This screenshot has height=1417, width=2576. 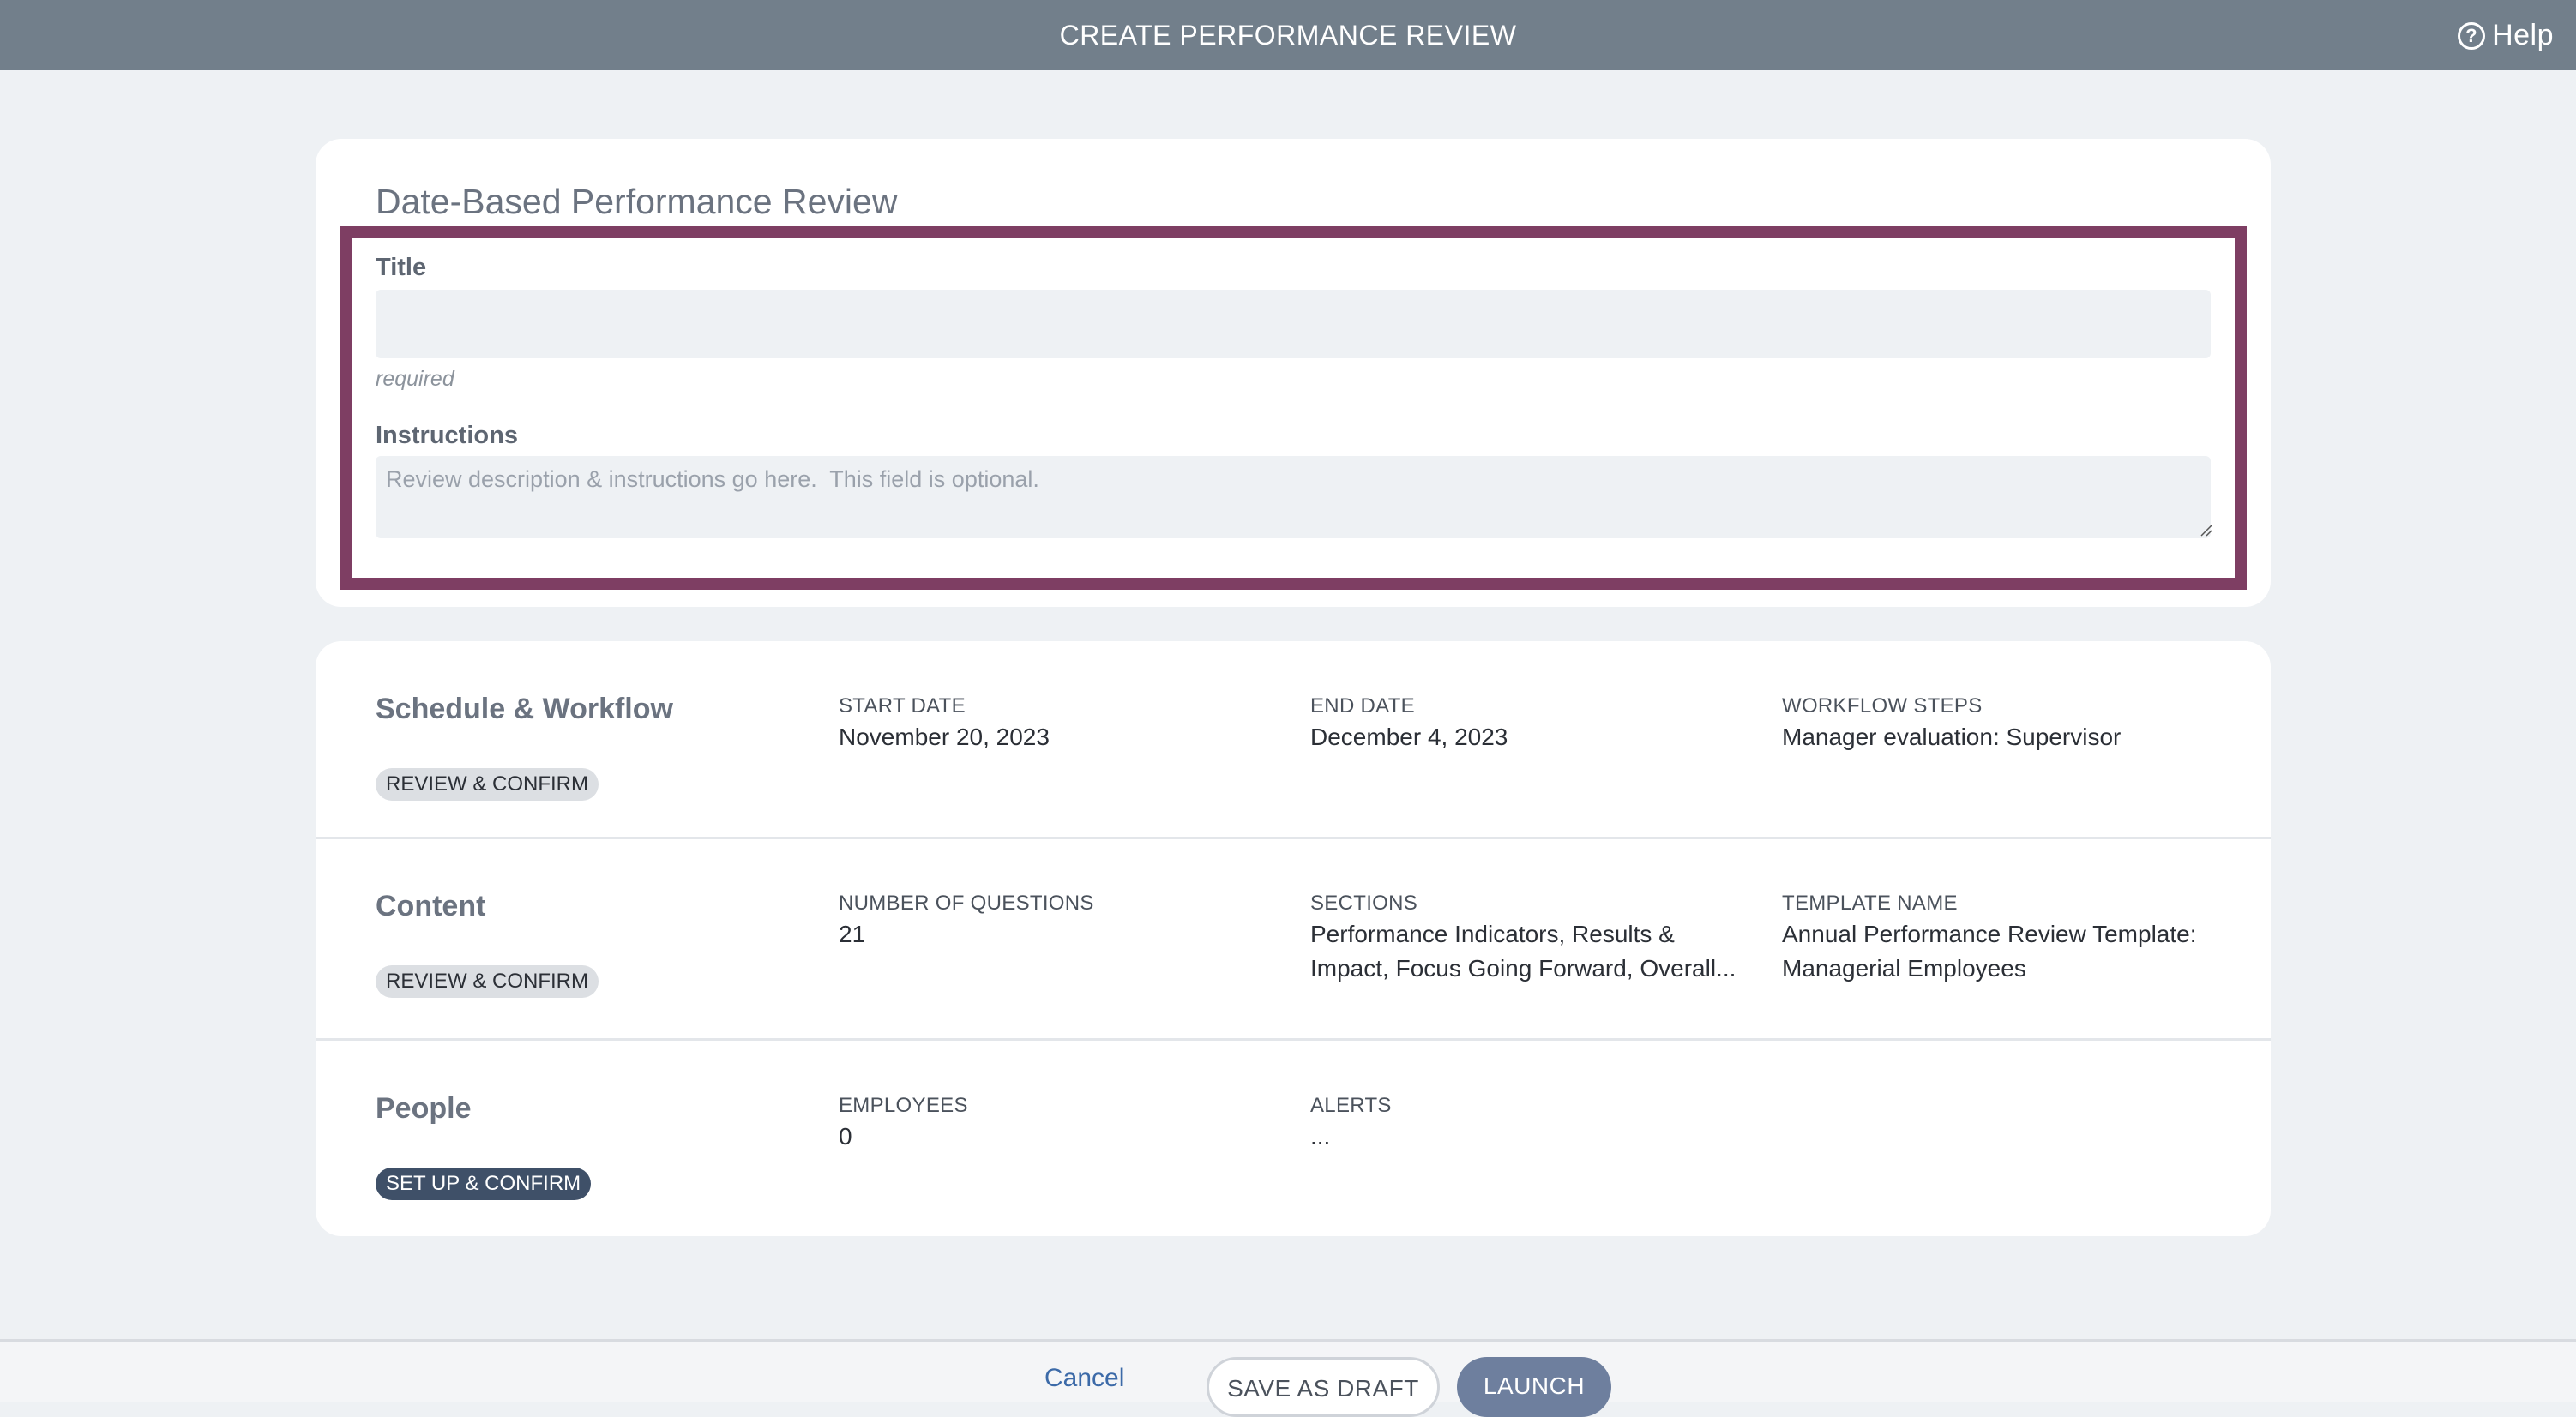 I want to click on schedule-workflow-title: Schedule & Workflow, so click(x=524, y=709).